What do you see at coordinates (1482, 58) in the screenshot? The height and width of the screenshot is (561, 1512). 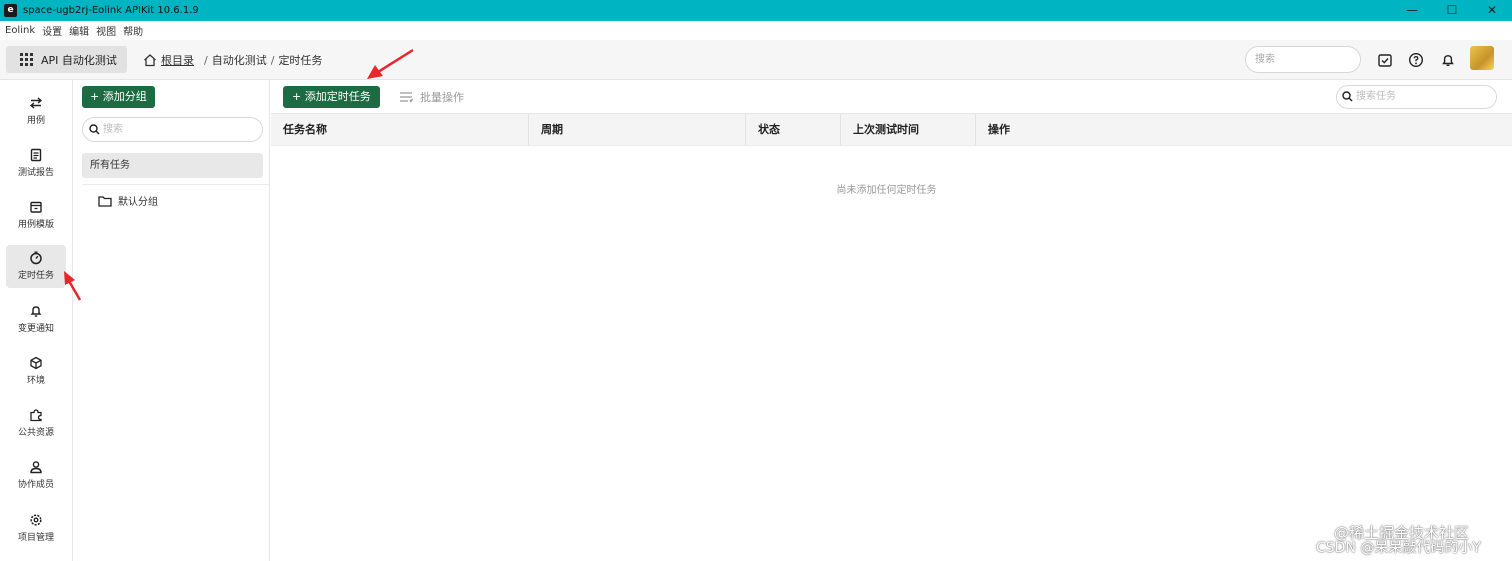 I see `user-avatar` at bounding box center [1482, 58].